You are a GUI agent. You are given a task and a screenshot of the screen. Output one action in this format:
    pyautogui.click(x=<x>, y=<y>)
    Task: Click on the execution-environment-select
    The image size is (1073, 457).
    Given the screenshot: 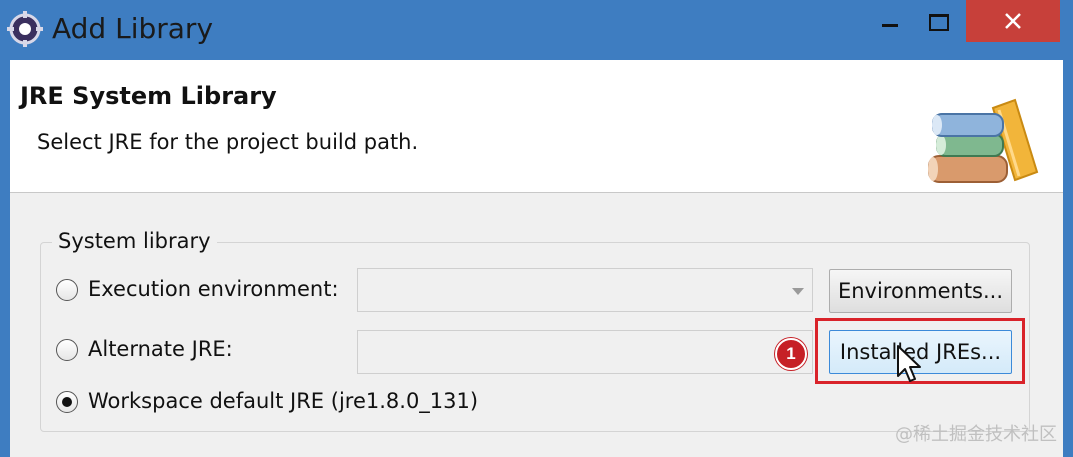 What is the action you would take?
    pyautogui.click(x=585, y=290)
    